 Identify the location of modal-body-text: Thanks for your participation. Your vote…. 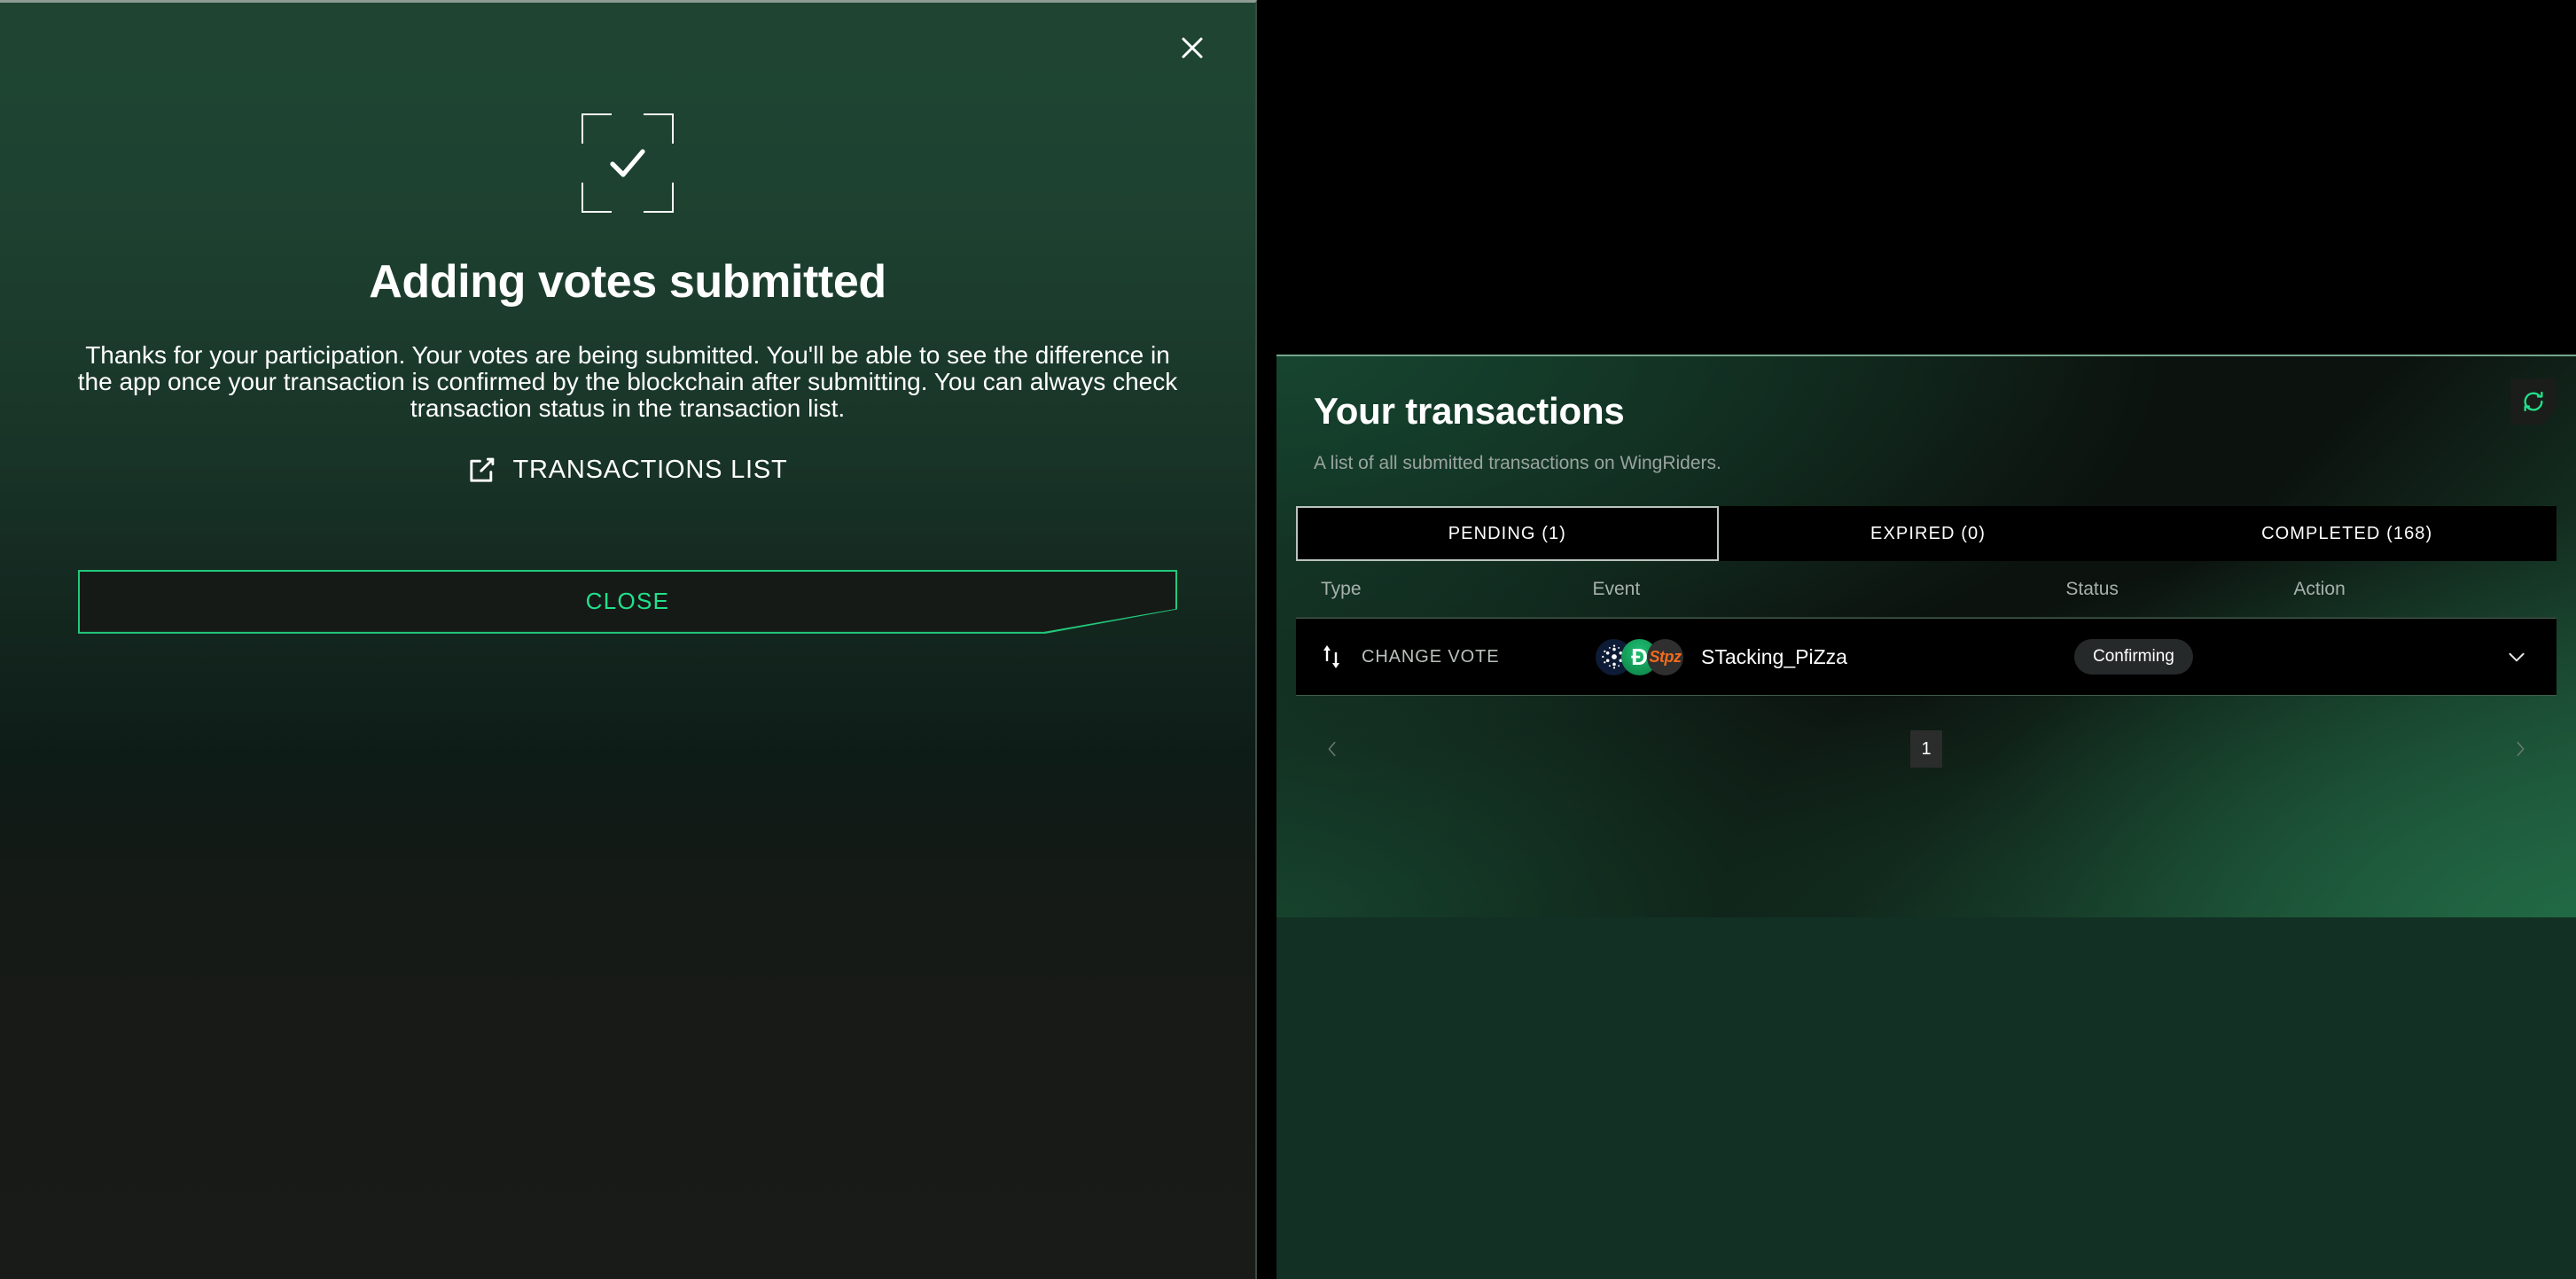
(627, 381).